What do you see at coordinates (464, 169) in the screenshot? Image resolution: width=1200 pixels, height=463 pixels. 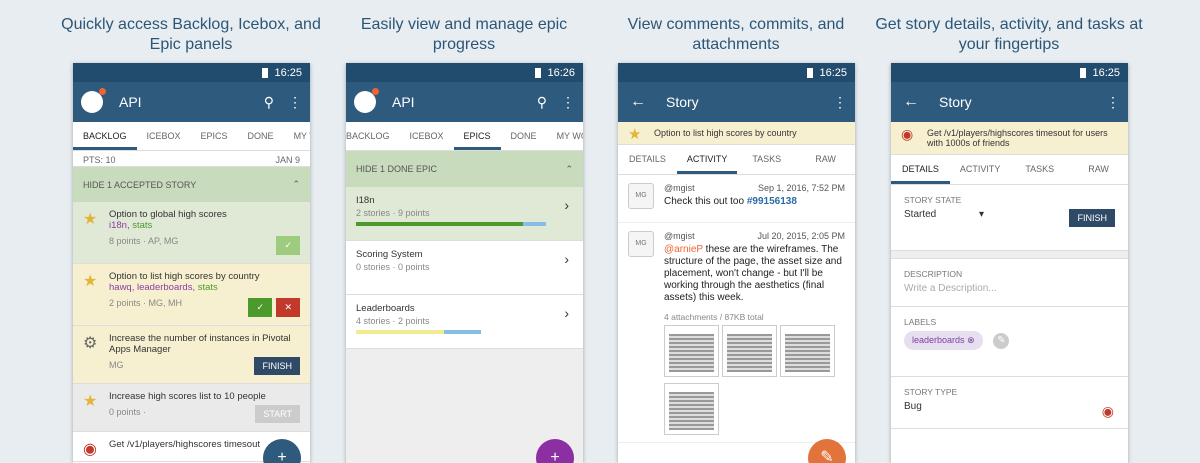 I see `hide-done-epic-banner: HIDE 1 DONE EPIC ⌃` at bounding box center [464, 169].